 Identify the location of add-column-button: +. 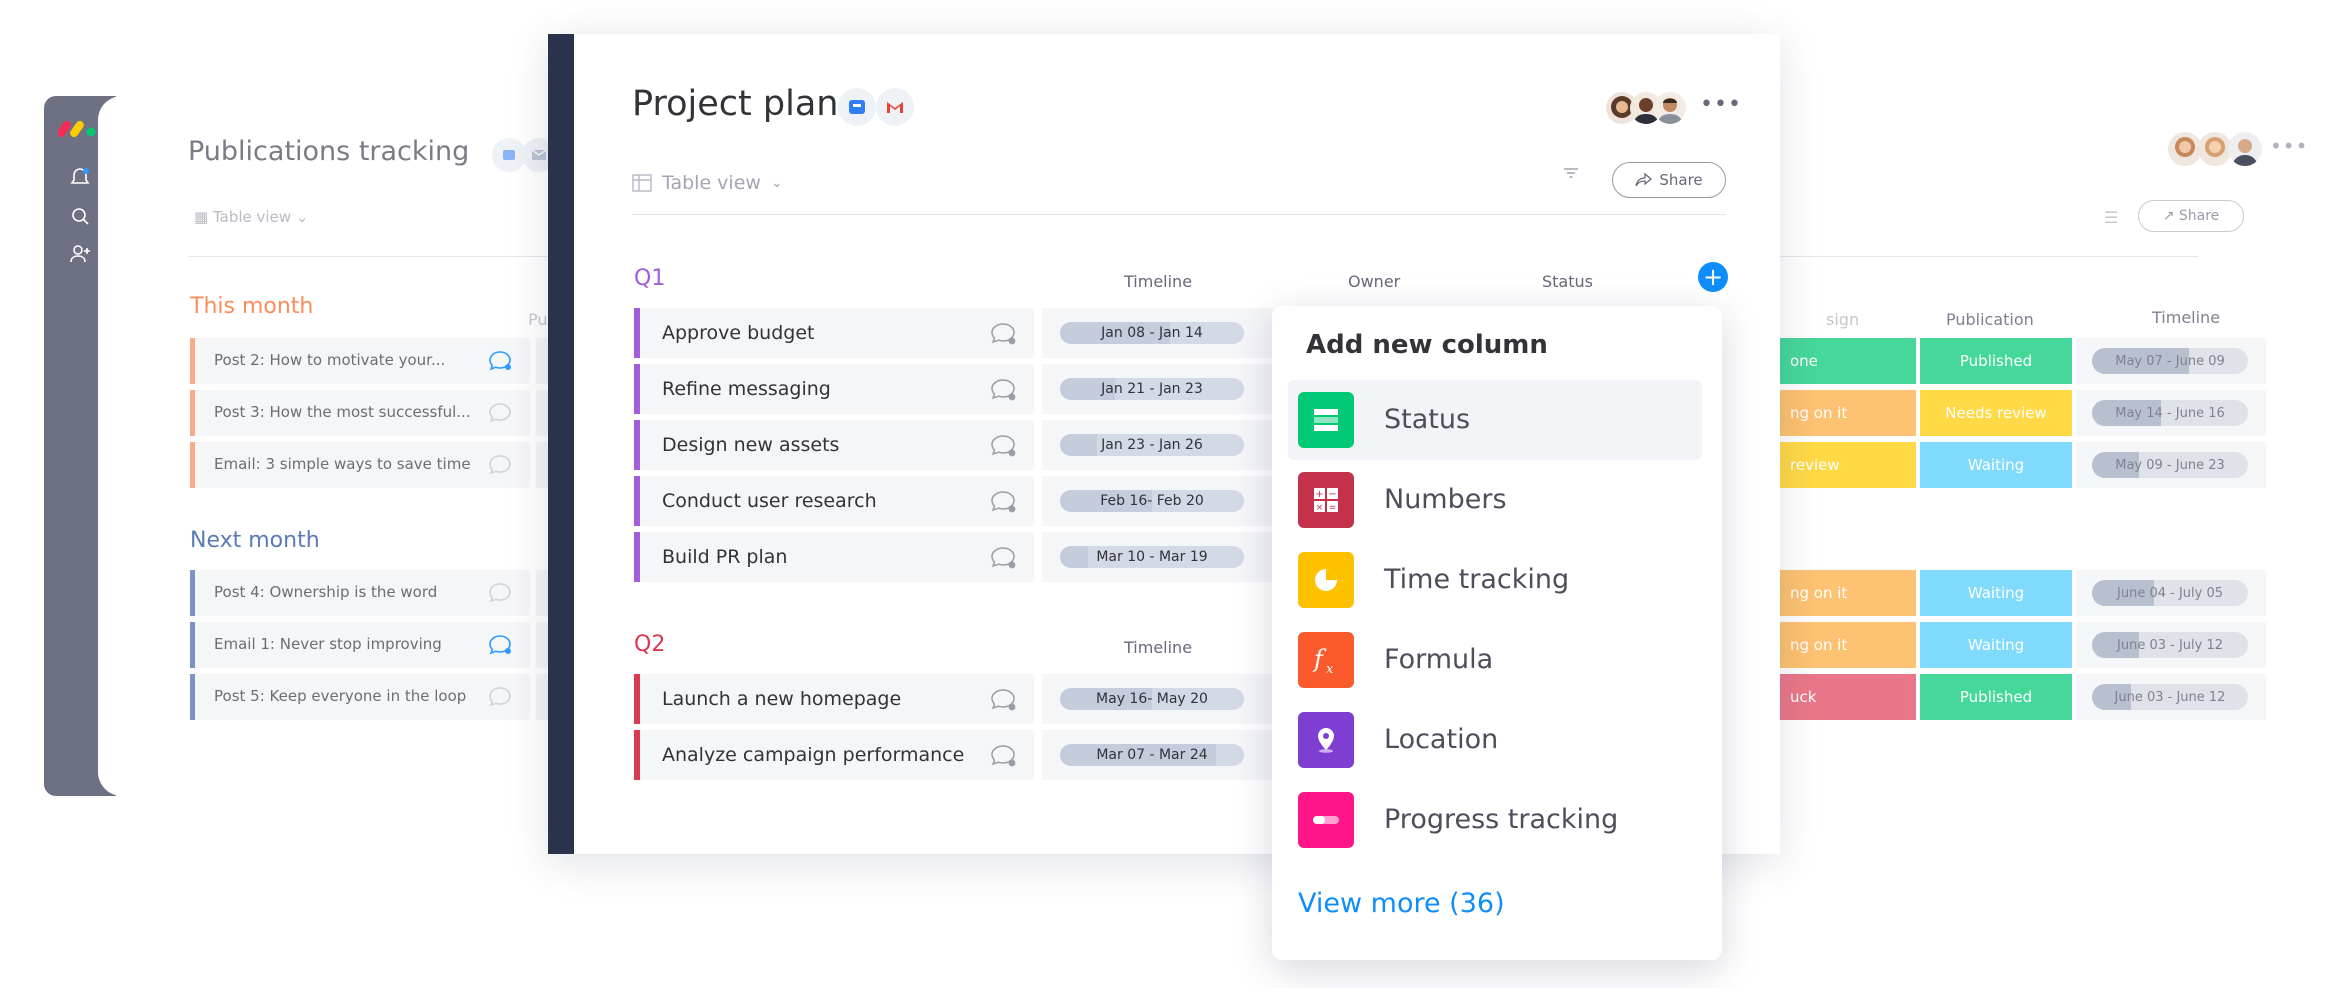
(1713, 277).